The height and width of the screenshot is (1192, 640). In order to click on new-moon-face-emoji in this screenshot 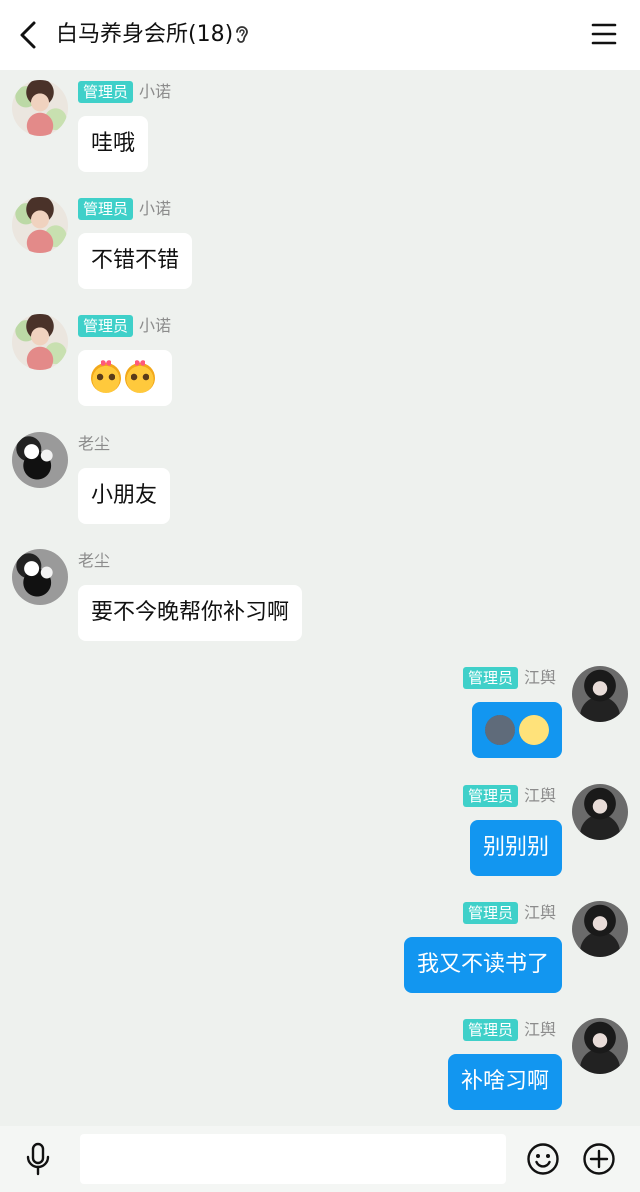, I will do `click(500, 730)`.